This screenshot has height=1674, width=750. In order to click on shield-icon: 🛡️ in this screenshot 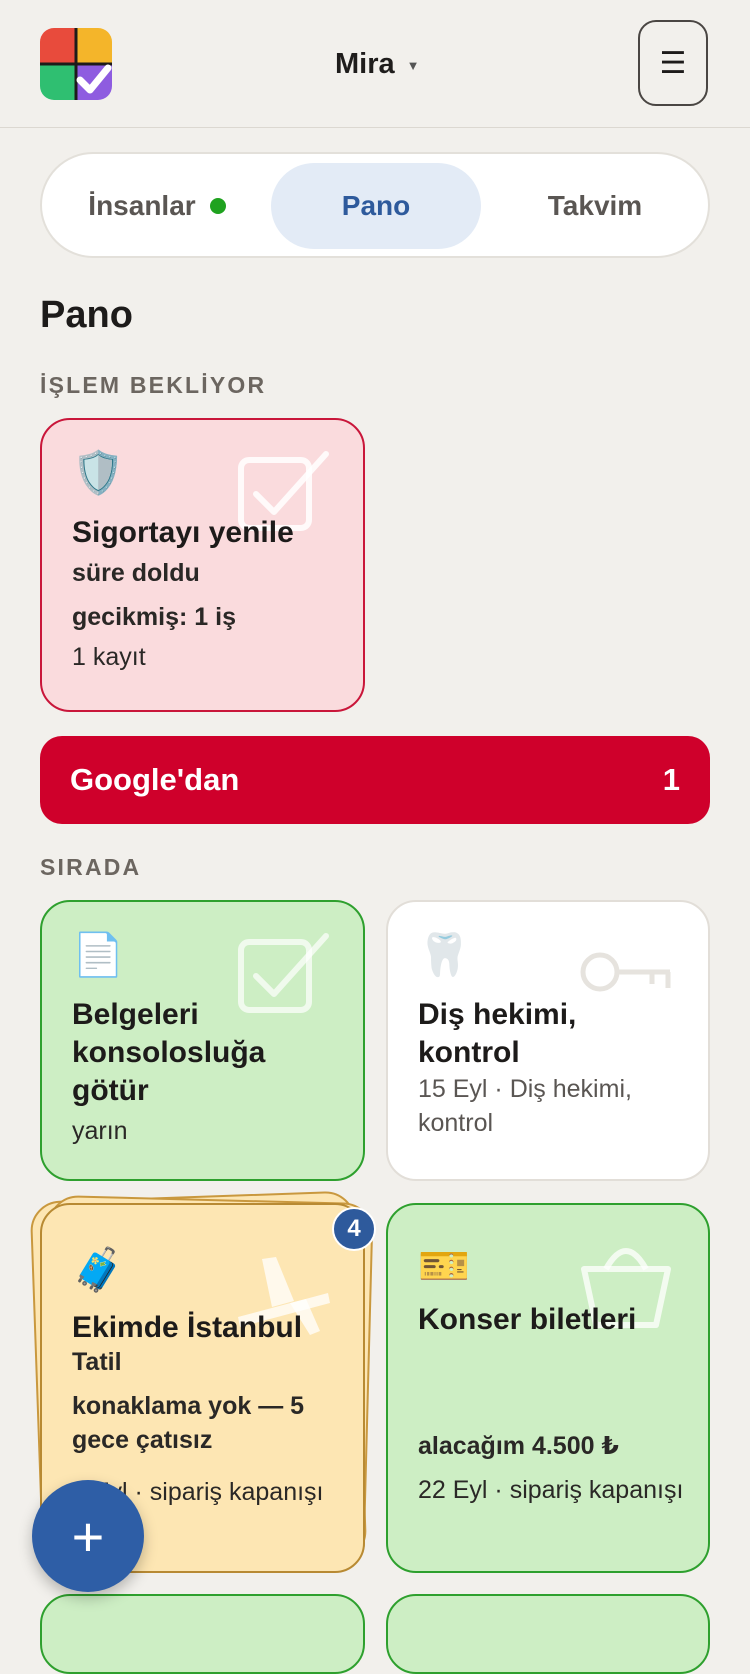, I will do `click(98, 472)`.